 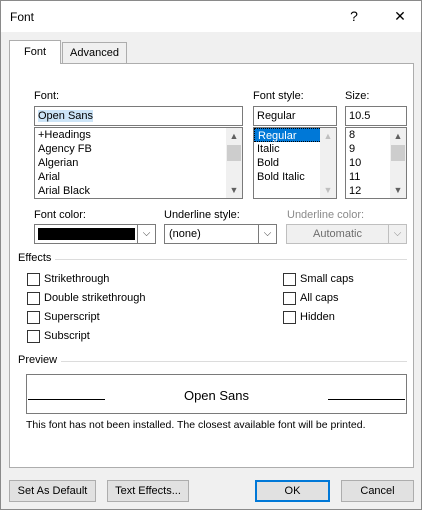 What do you see at coordinates (278, 96) in the screenshot?
I see `font-style-label: Font style:` at bounding box center [278, 96].